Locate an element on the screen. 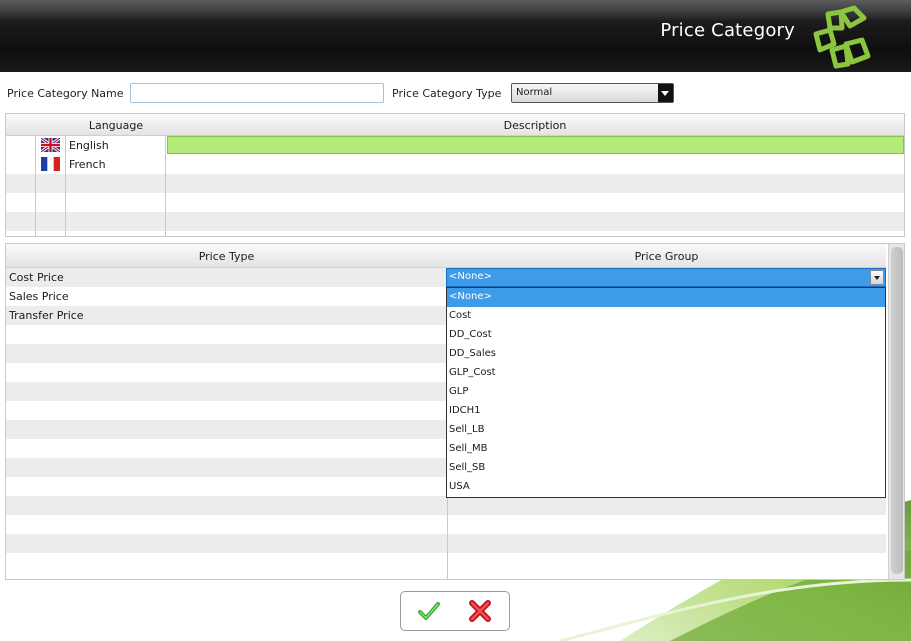 This screenshot has width=911, height=641. dropdown-option: Sell_LB is located at coordinates (666, 430).